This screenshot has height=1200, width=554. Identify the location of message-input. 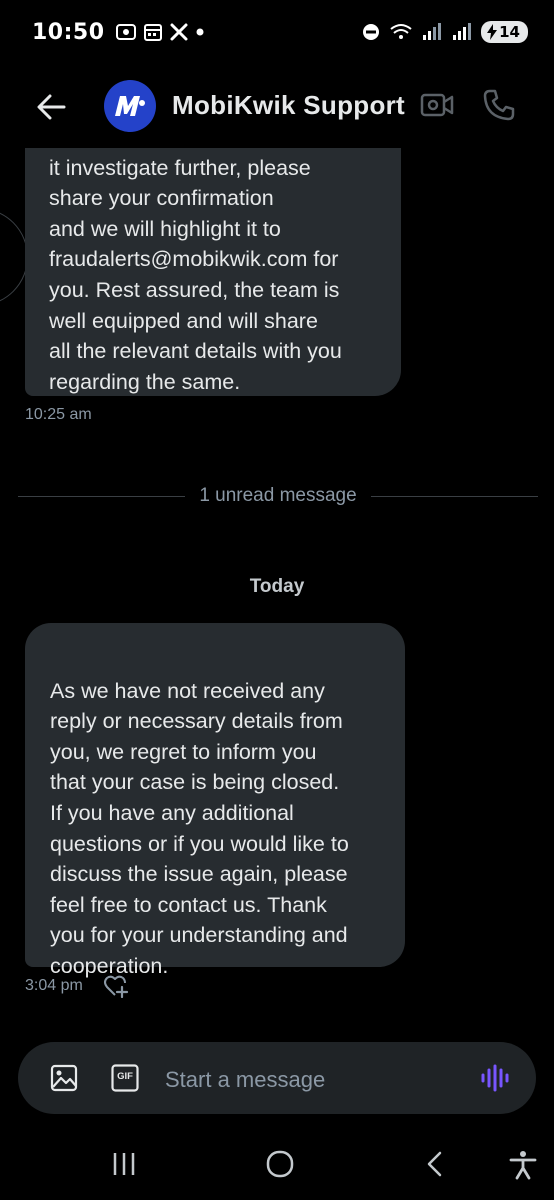
(310, 1080).